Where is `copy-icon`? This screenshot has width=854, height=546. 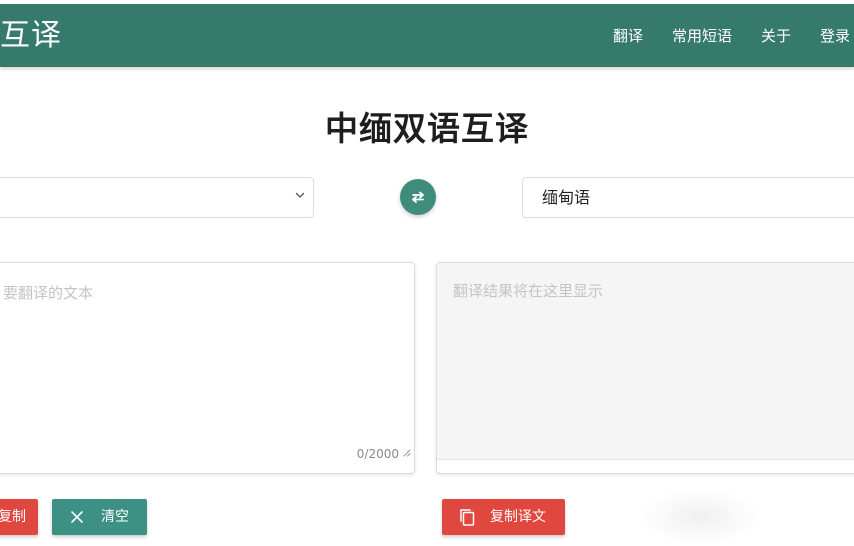 copy-icon is located at coordinates (467, 517).